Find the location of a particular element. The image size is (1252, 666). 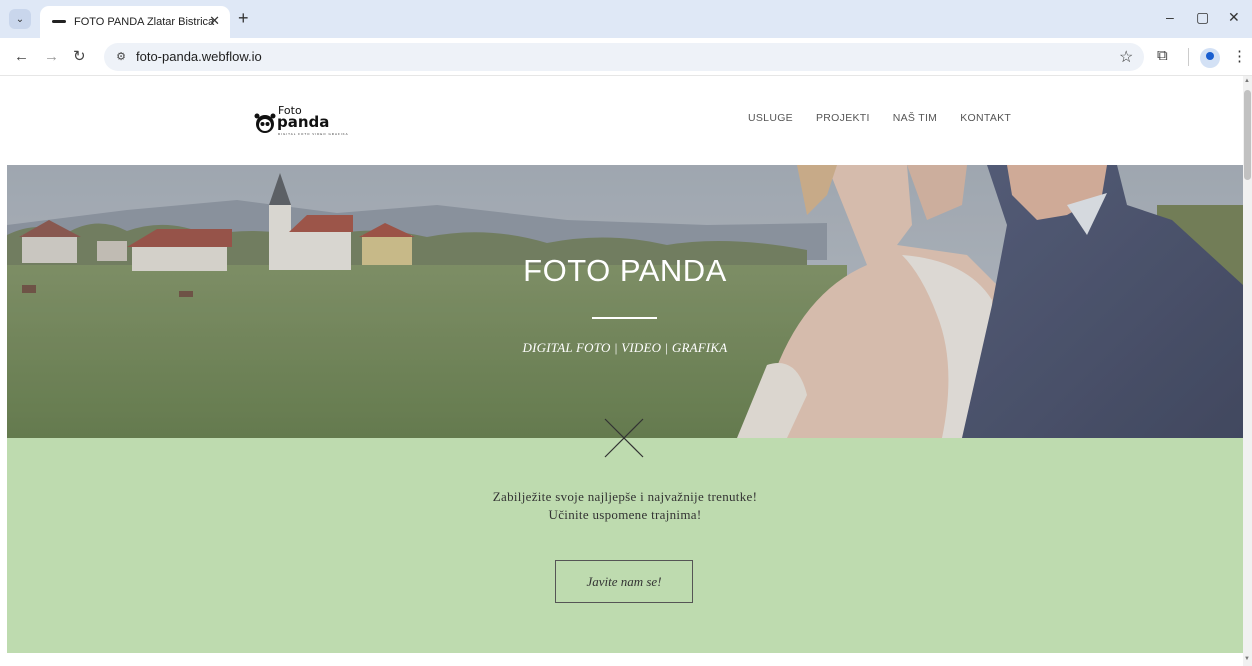

url-text: foto-panda.webflow.io is located at coordinates (199, 56).